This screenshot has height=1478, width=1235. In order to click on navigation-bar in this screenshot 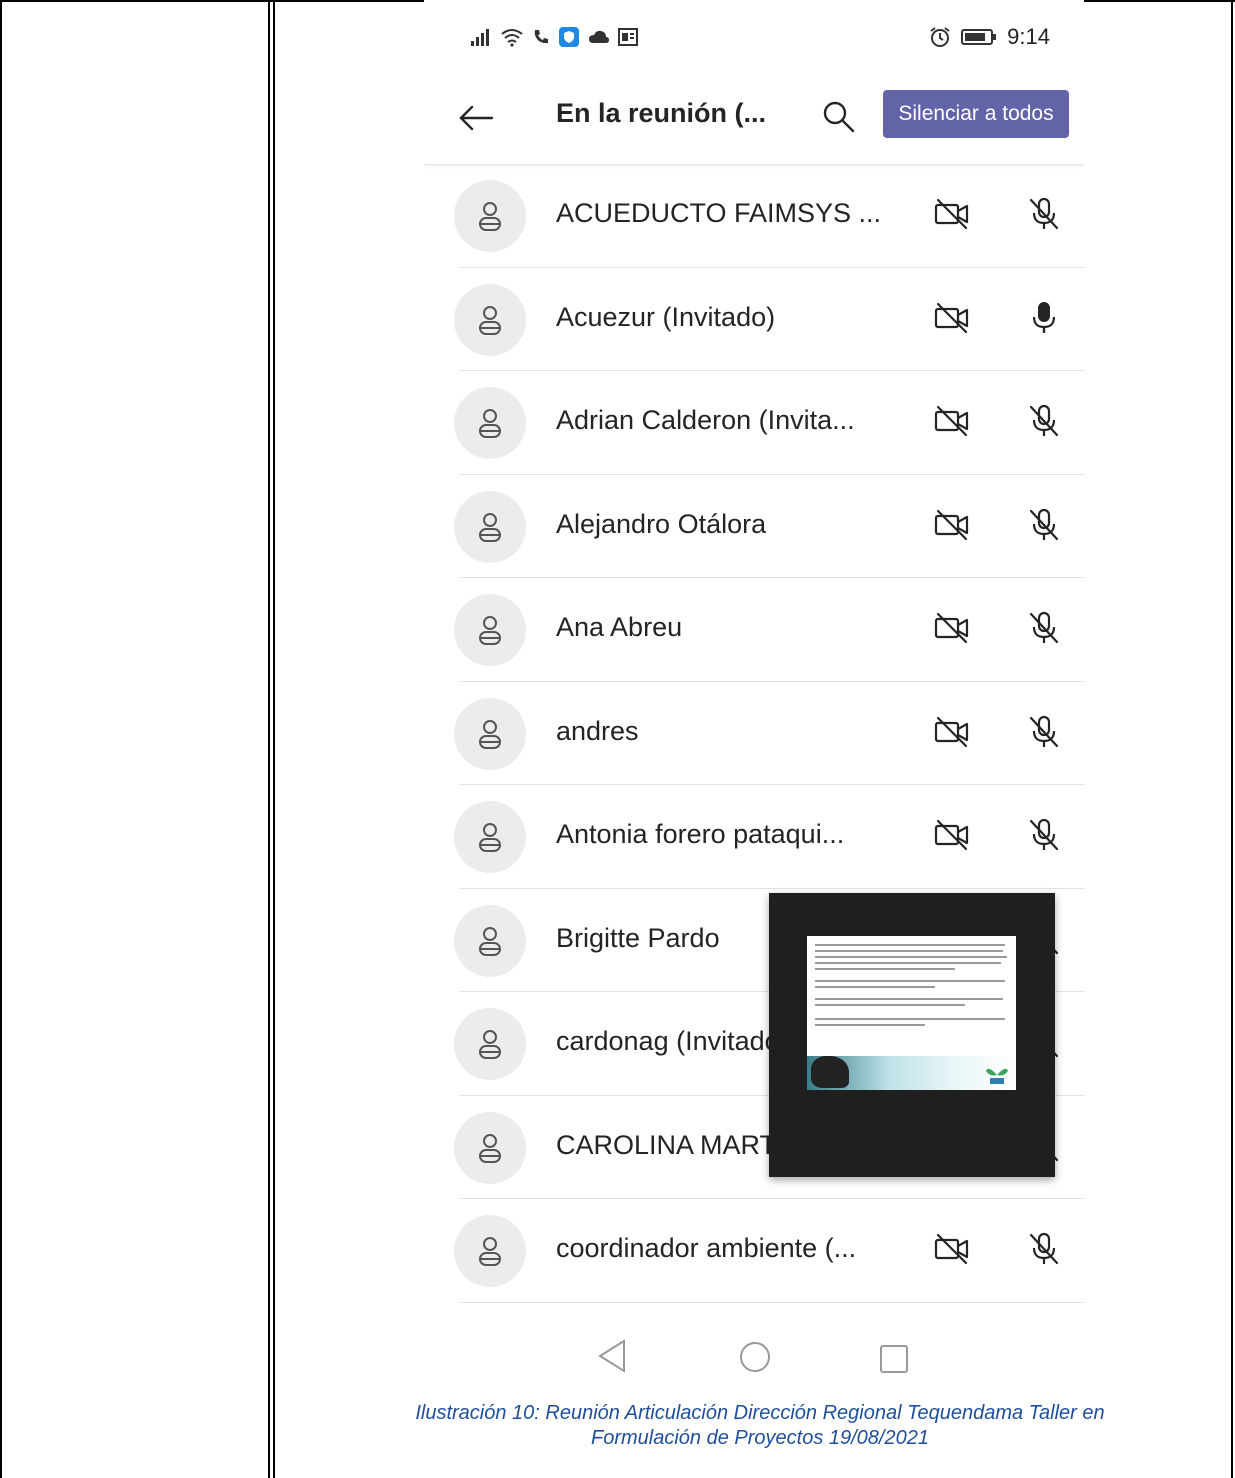, I will do `click(754, 1360)`.